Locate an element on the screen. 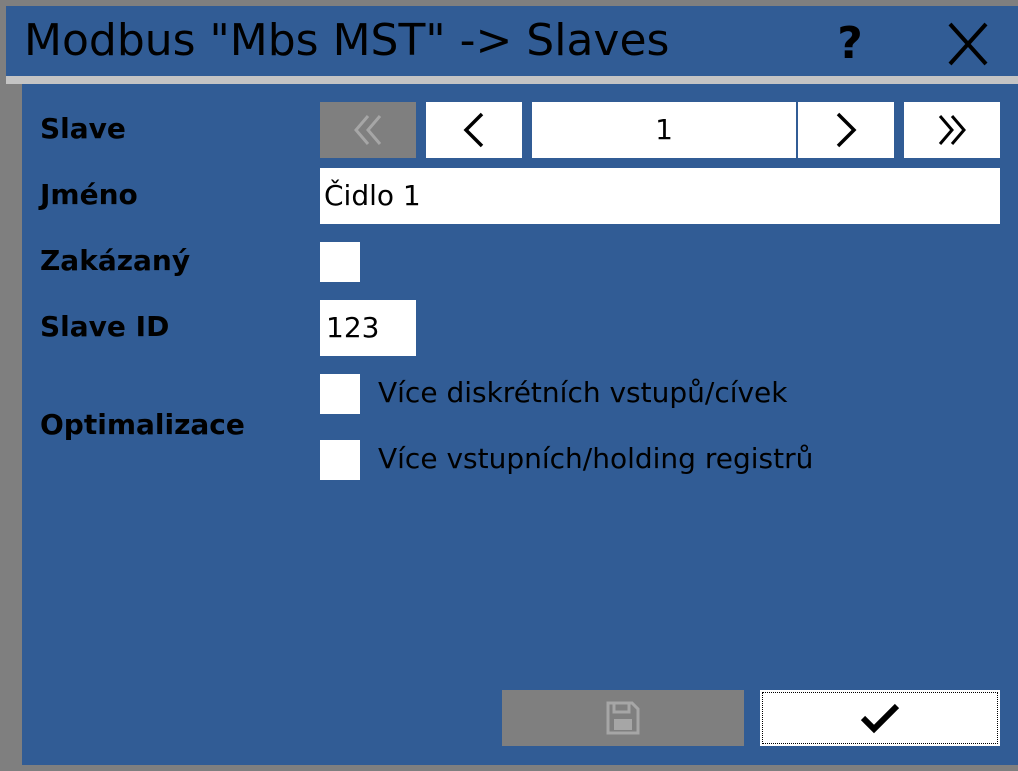 The image size is (1018, 771). confirm-button is located at coordinates (880, 718).